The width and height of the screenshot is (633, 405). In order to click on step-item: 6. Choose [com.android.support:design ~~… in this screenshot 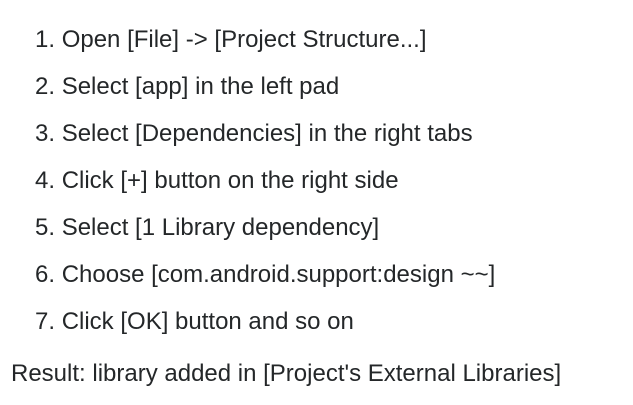, I will do `click(265, 274)`.